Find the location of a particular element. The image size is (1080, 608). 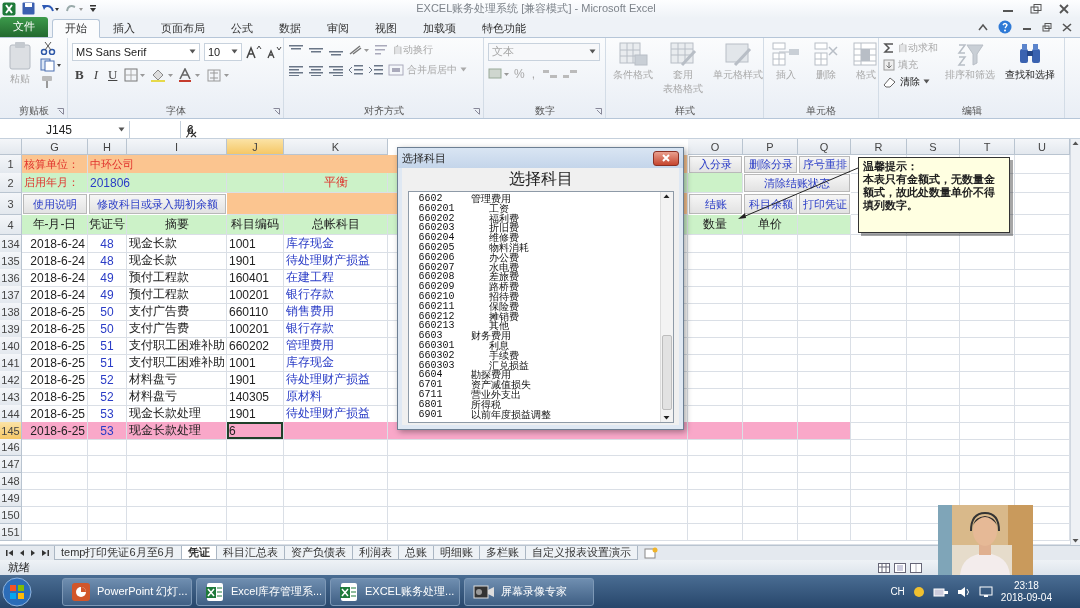

previous-sheet-icon is located at coordinates (22, 553).